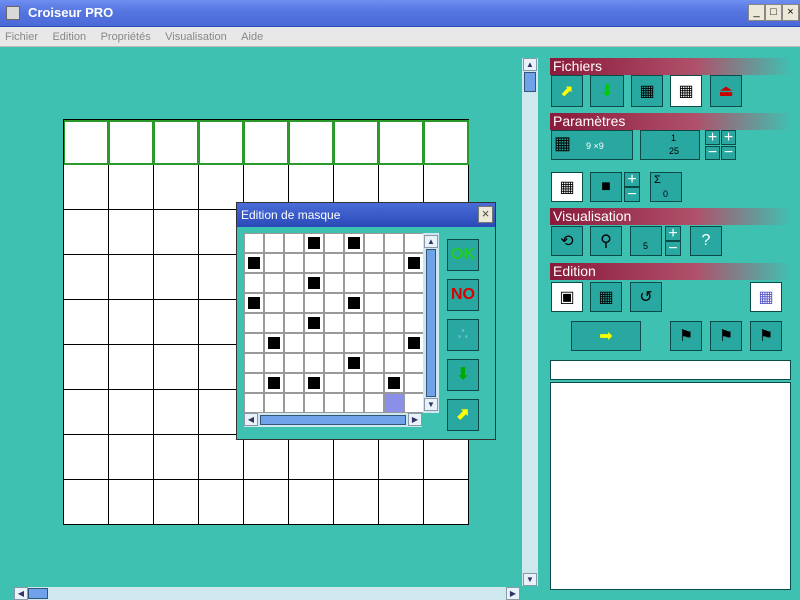 This screenshot has height=600, width=800. I want to click on scroll-up-icon: ▲, so click(530, 64).